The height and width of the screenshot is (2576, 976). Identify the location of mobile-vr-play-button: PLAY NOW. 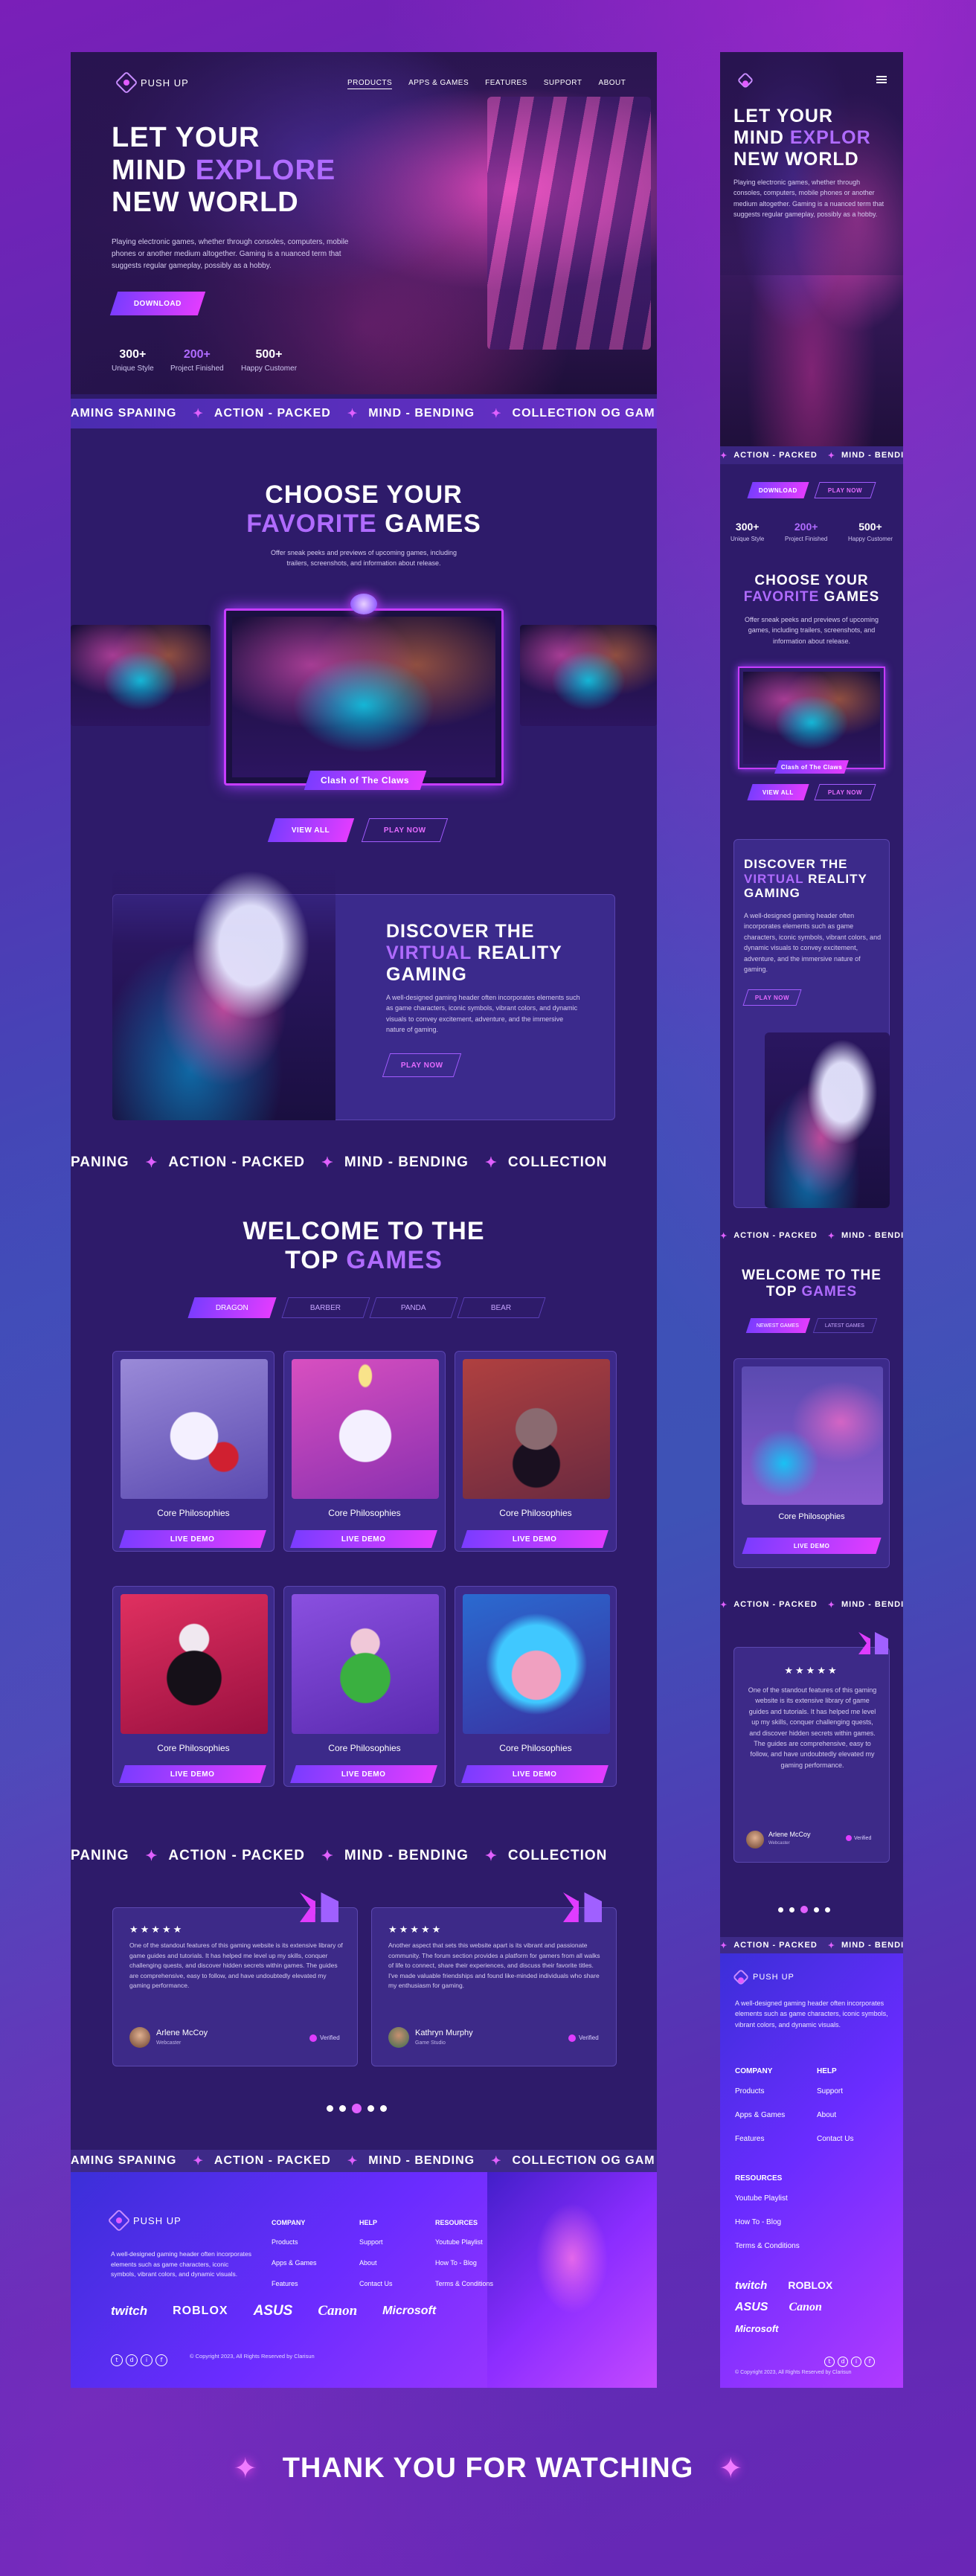
(772, 997).